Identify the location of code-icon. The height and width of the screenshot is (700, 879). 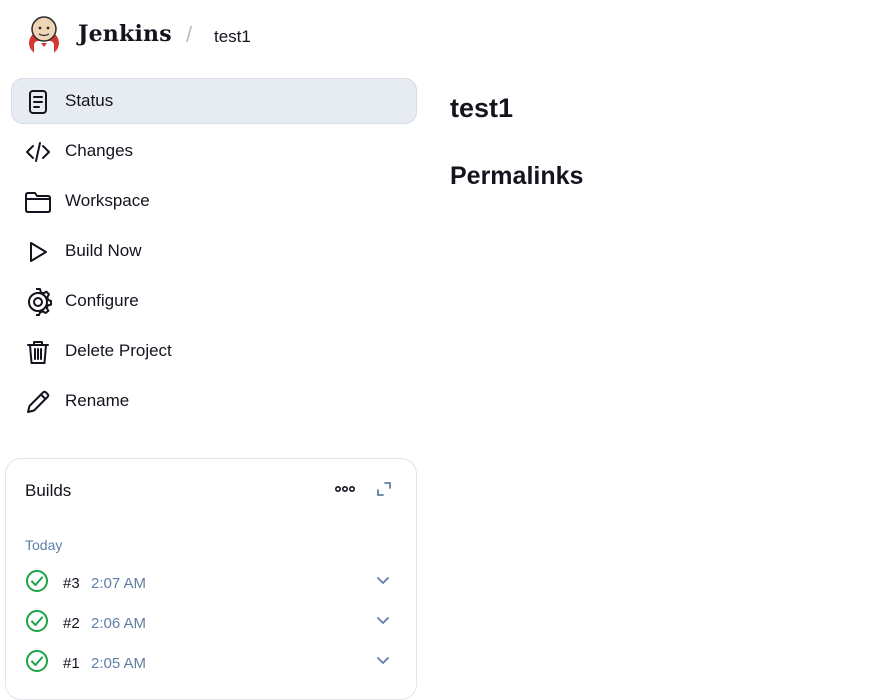
(38, 152).